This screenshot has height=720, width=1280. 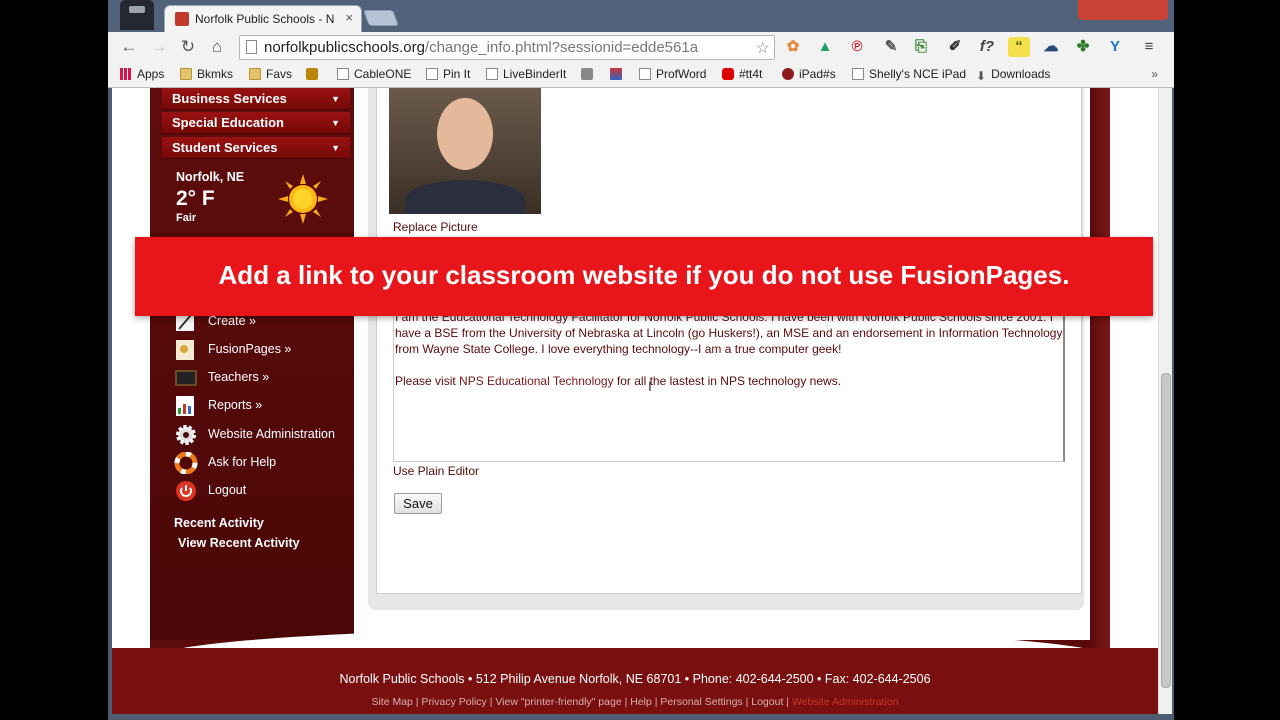 I want to click on forward-arrow-icon: →, so click(x=159, y=47).